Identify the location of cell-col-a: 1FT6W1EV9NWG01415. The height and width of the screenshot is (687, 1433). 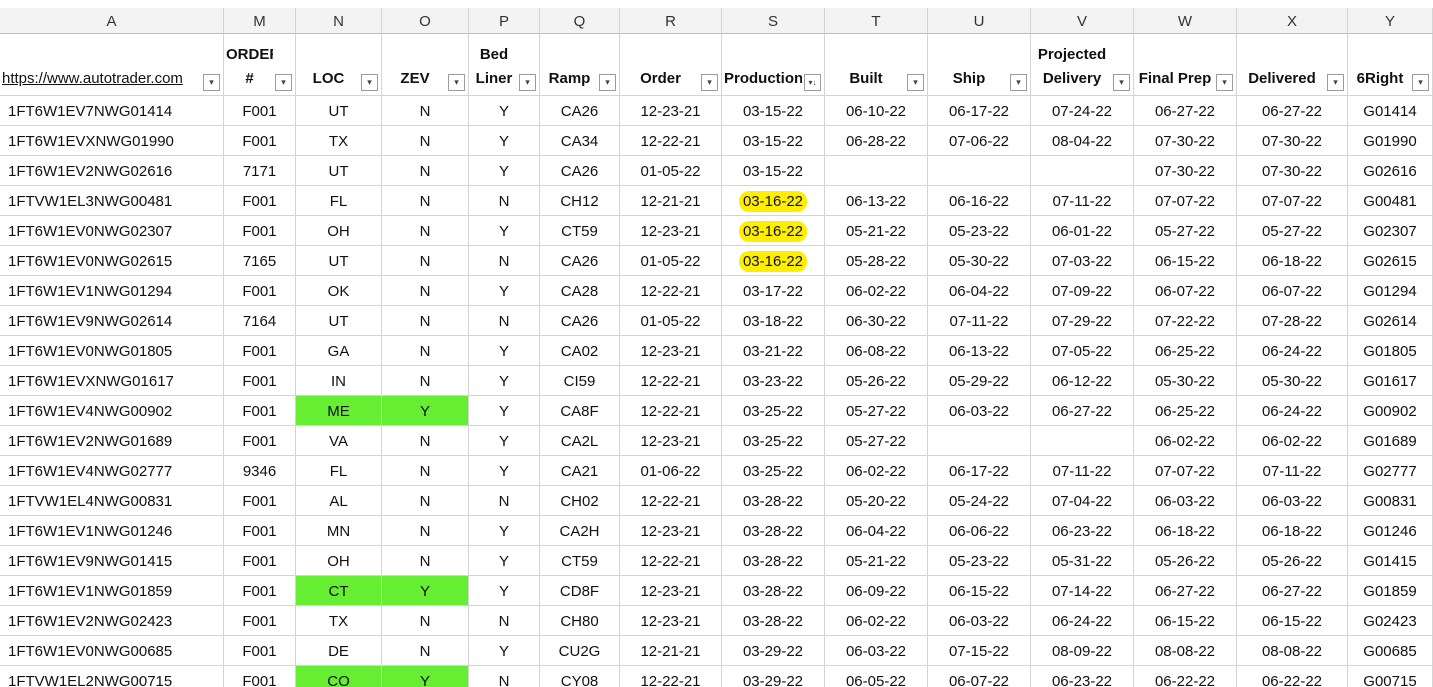
(112, 561).